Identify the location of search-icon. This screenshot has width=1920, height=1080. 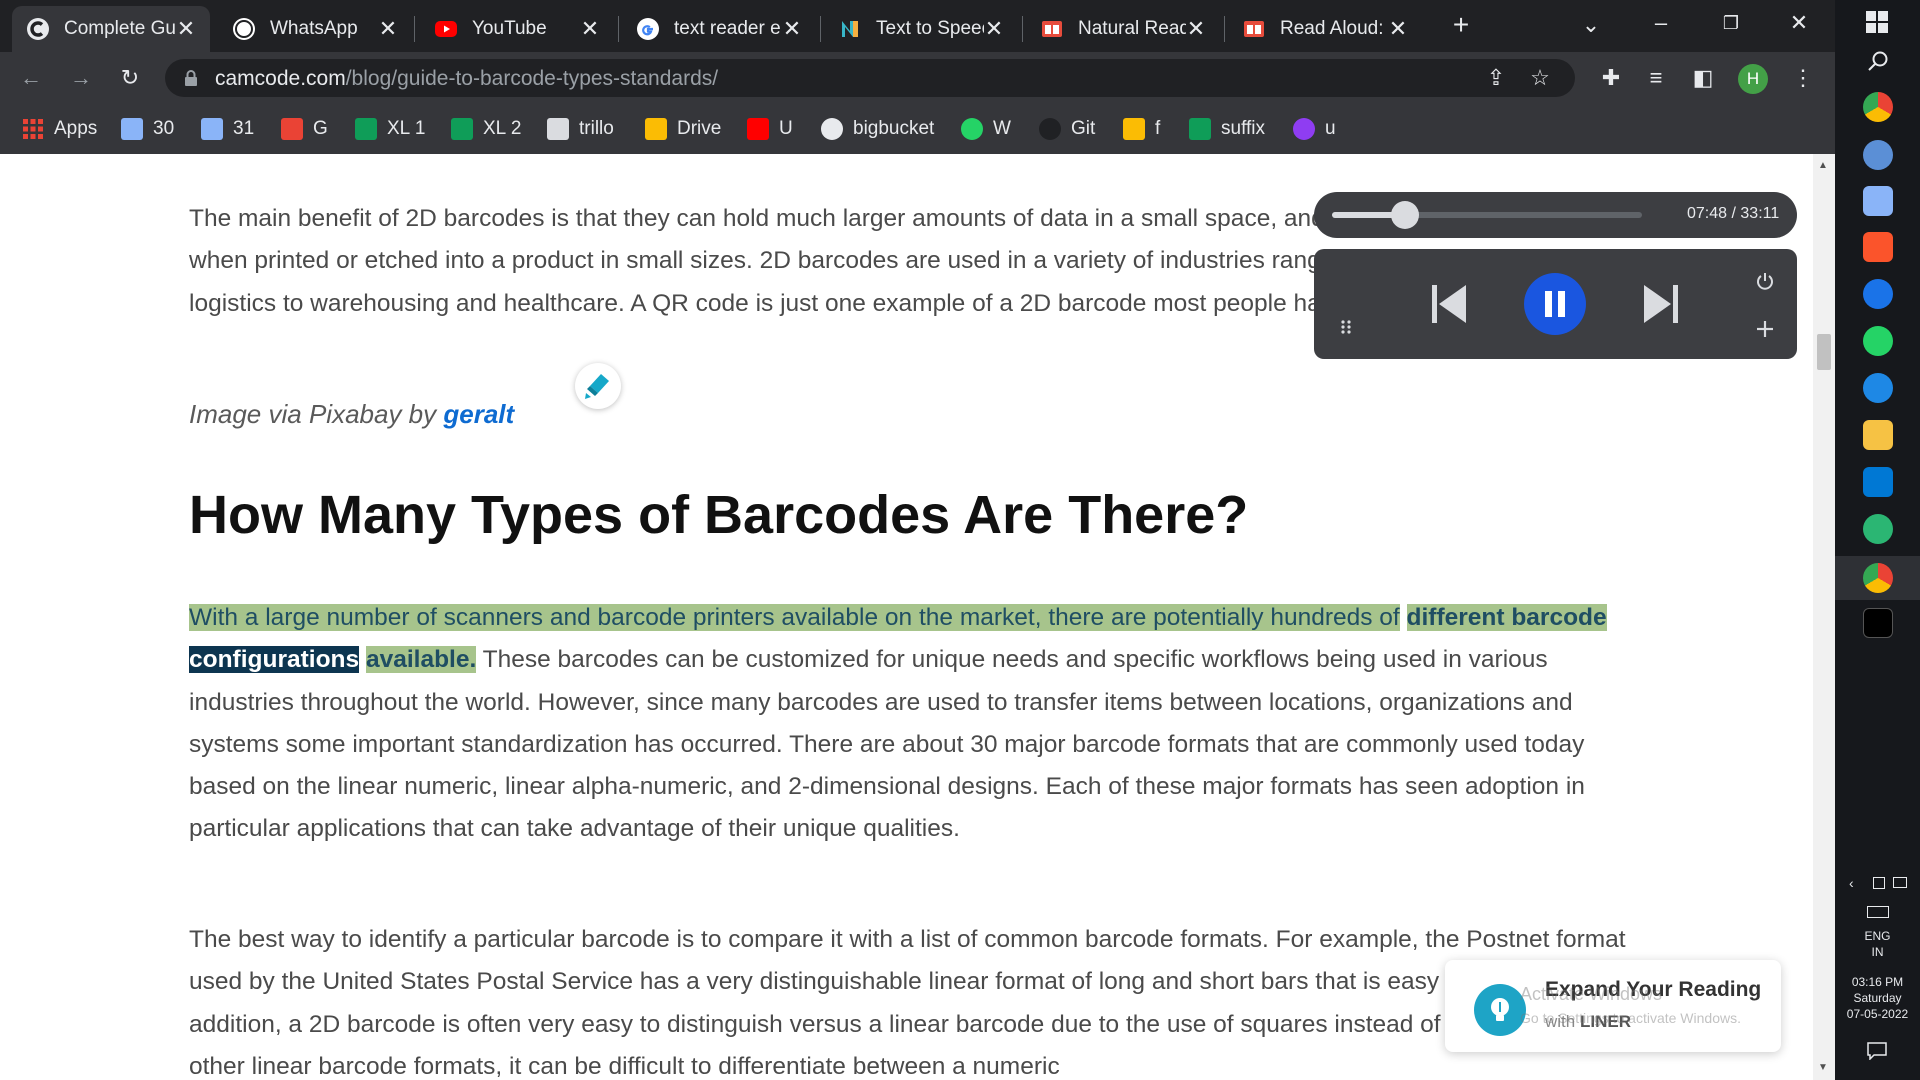
(1878, 61).